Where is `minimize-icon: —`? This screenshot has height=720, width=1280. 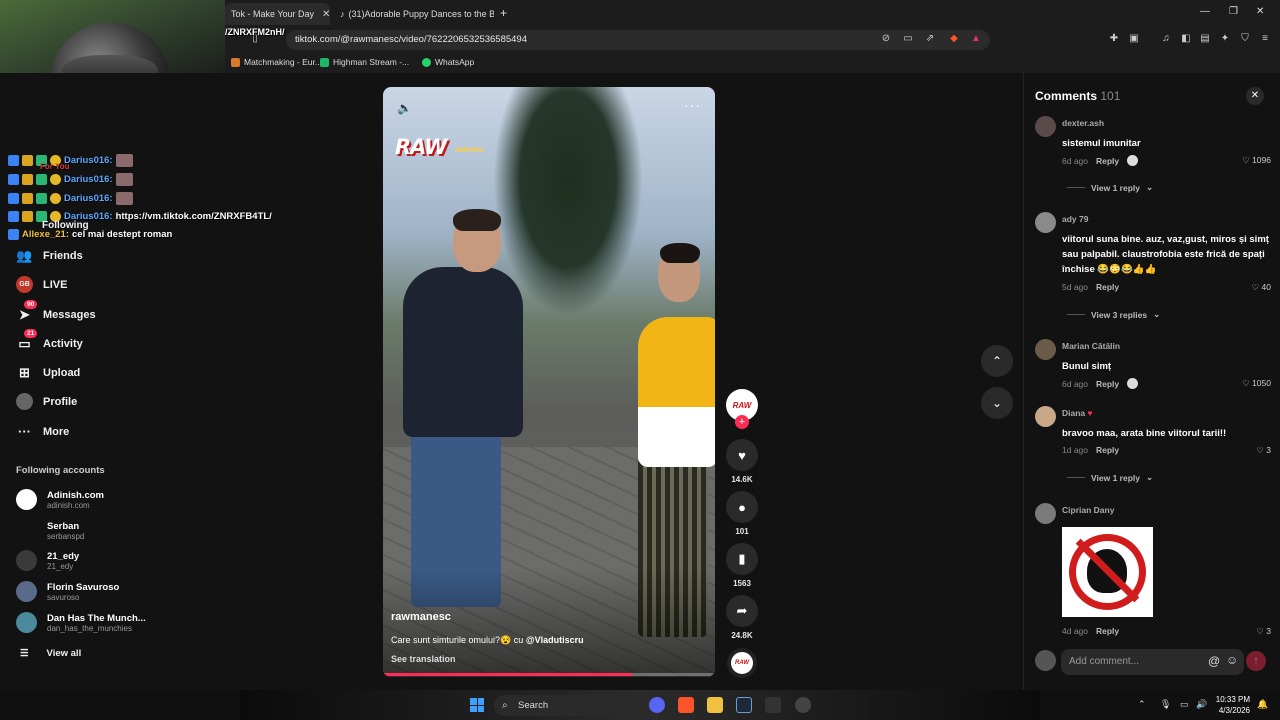
minimize-icon: — is located at coordinates (1205, 11).